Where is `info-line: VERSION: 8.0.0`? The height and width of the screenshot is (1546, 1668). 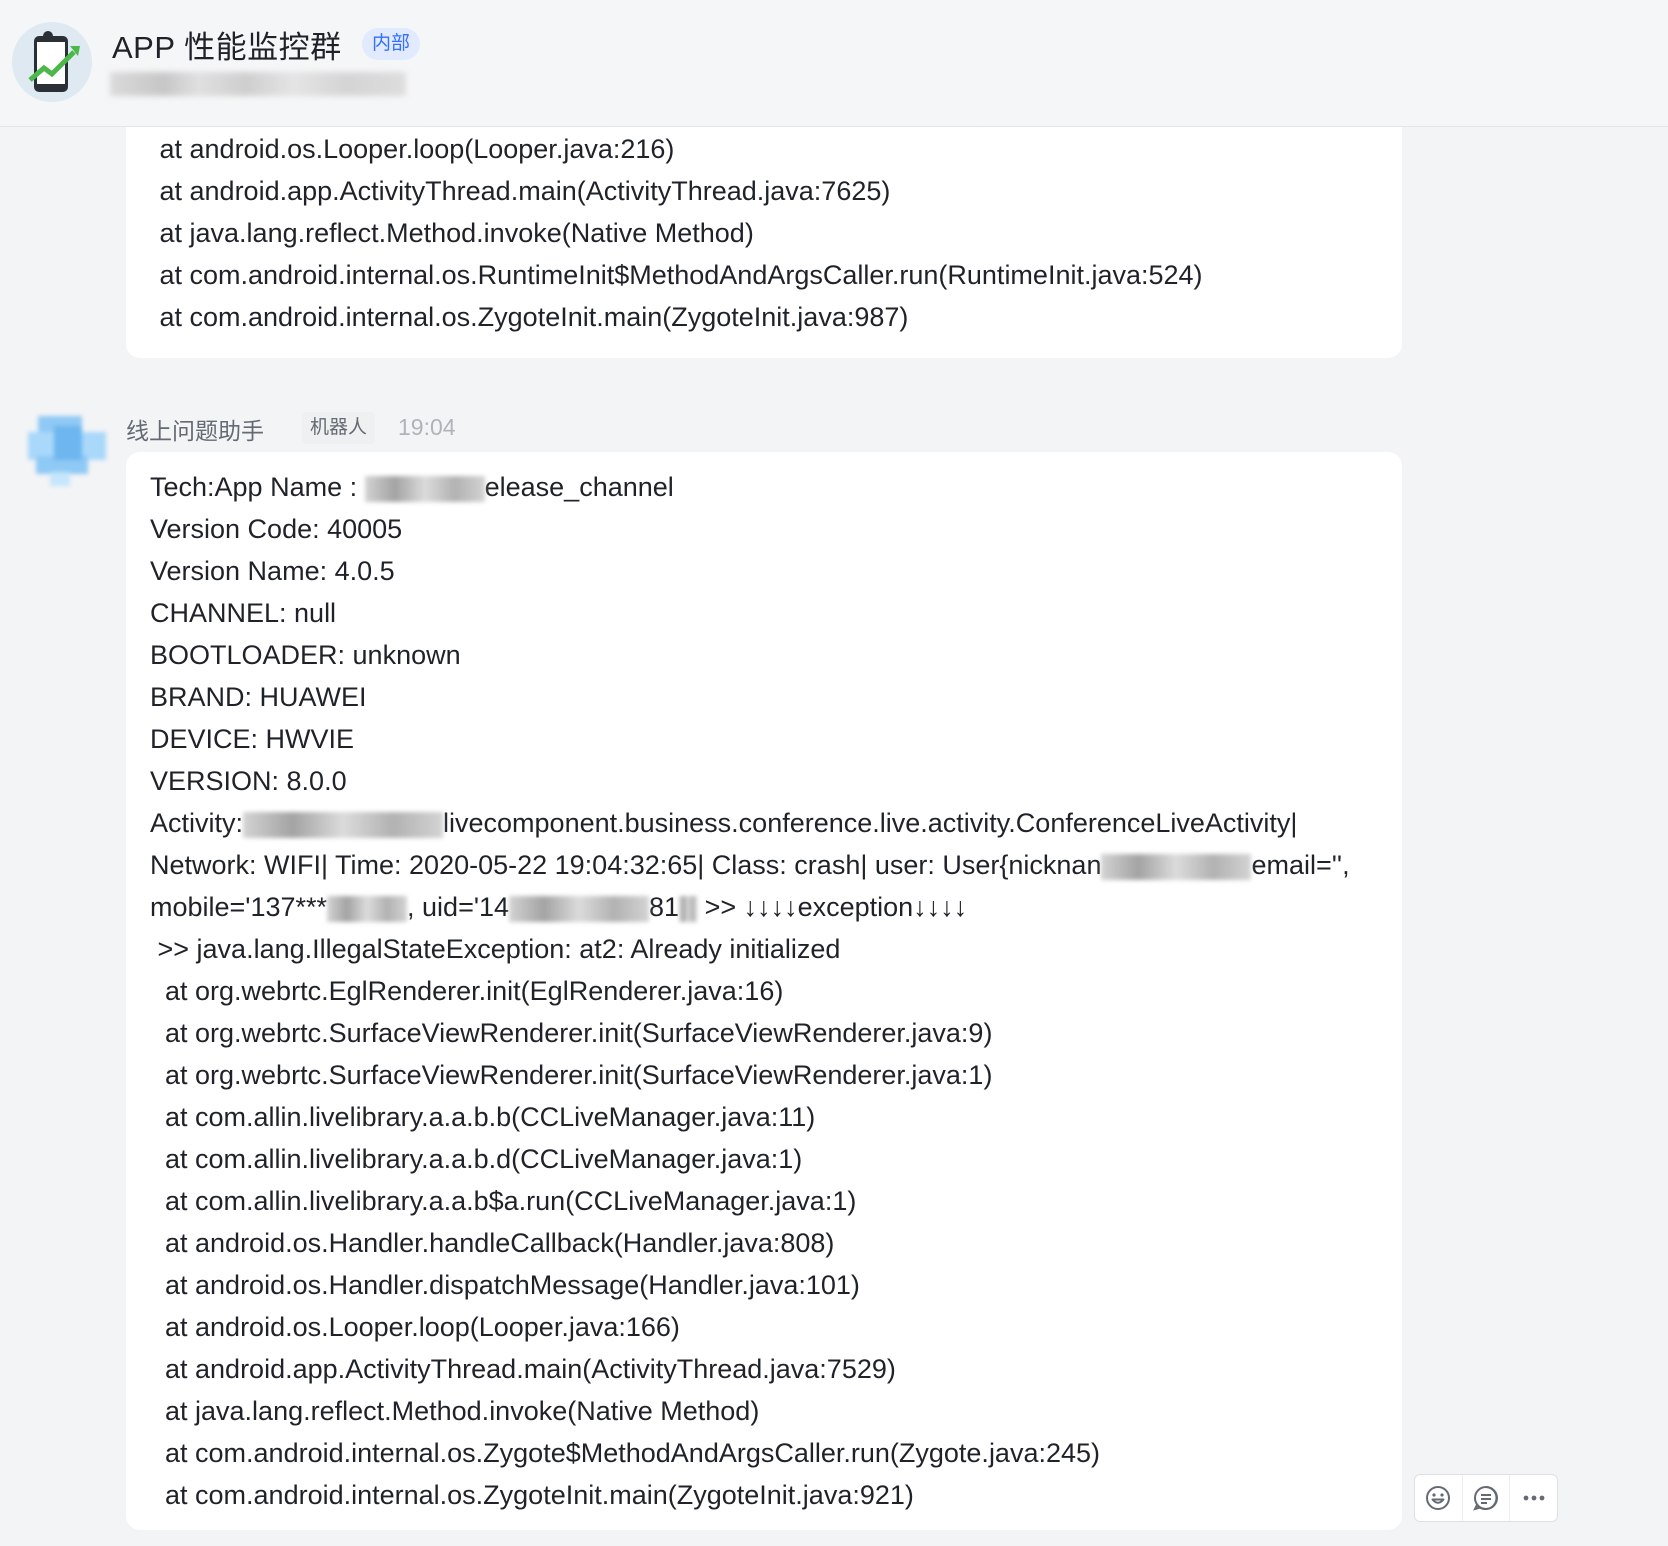 info-line: VERSION: 8.0.0 is located at coordinates (248, 781).